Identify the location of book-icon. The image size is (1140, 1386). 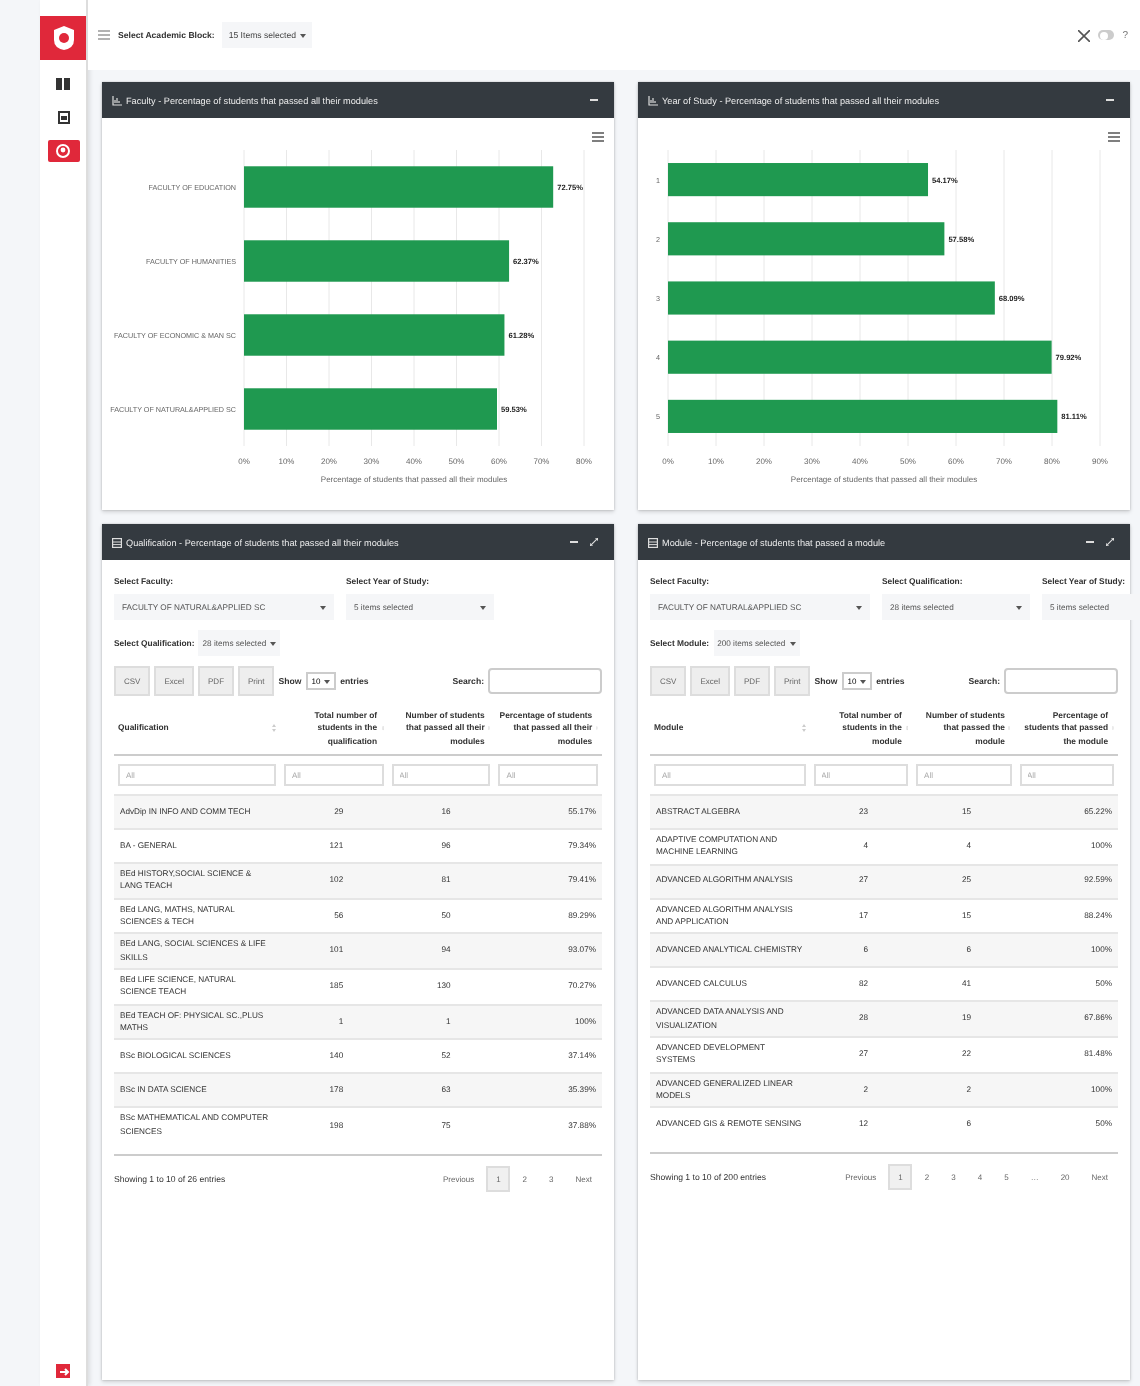
(63, 83).